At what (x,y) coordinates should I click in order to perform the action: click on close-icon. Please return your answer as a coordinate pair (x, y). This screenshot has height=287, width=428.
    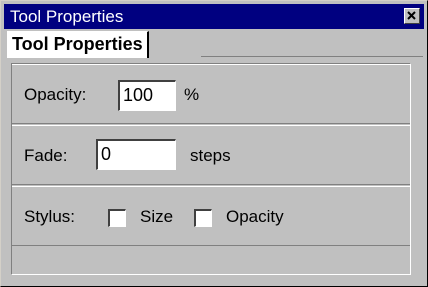
    Looking at the image, I should click on (411, 15).